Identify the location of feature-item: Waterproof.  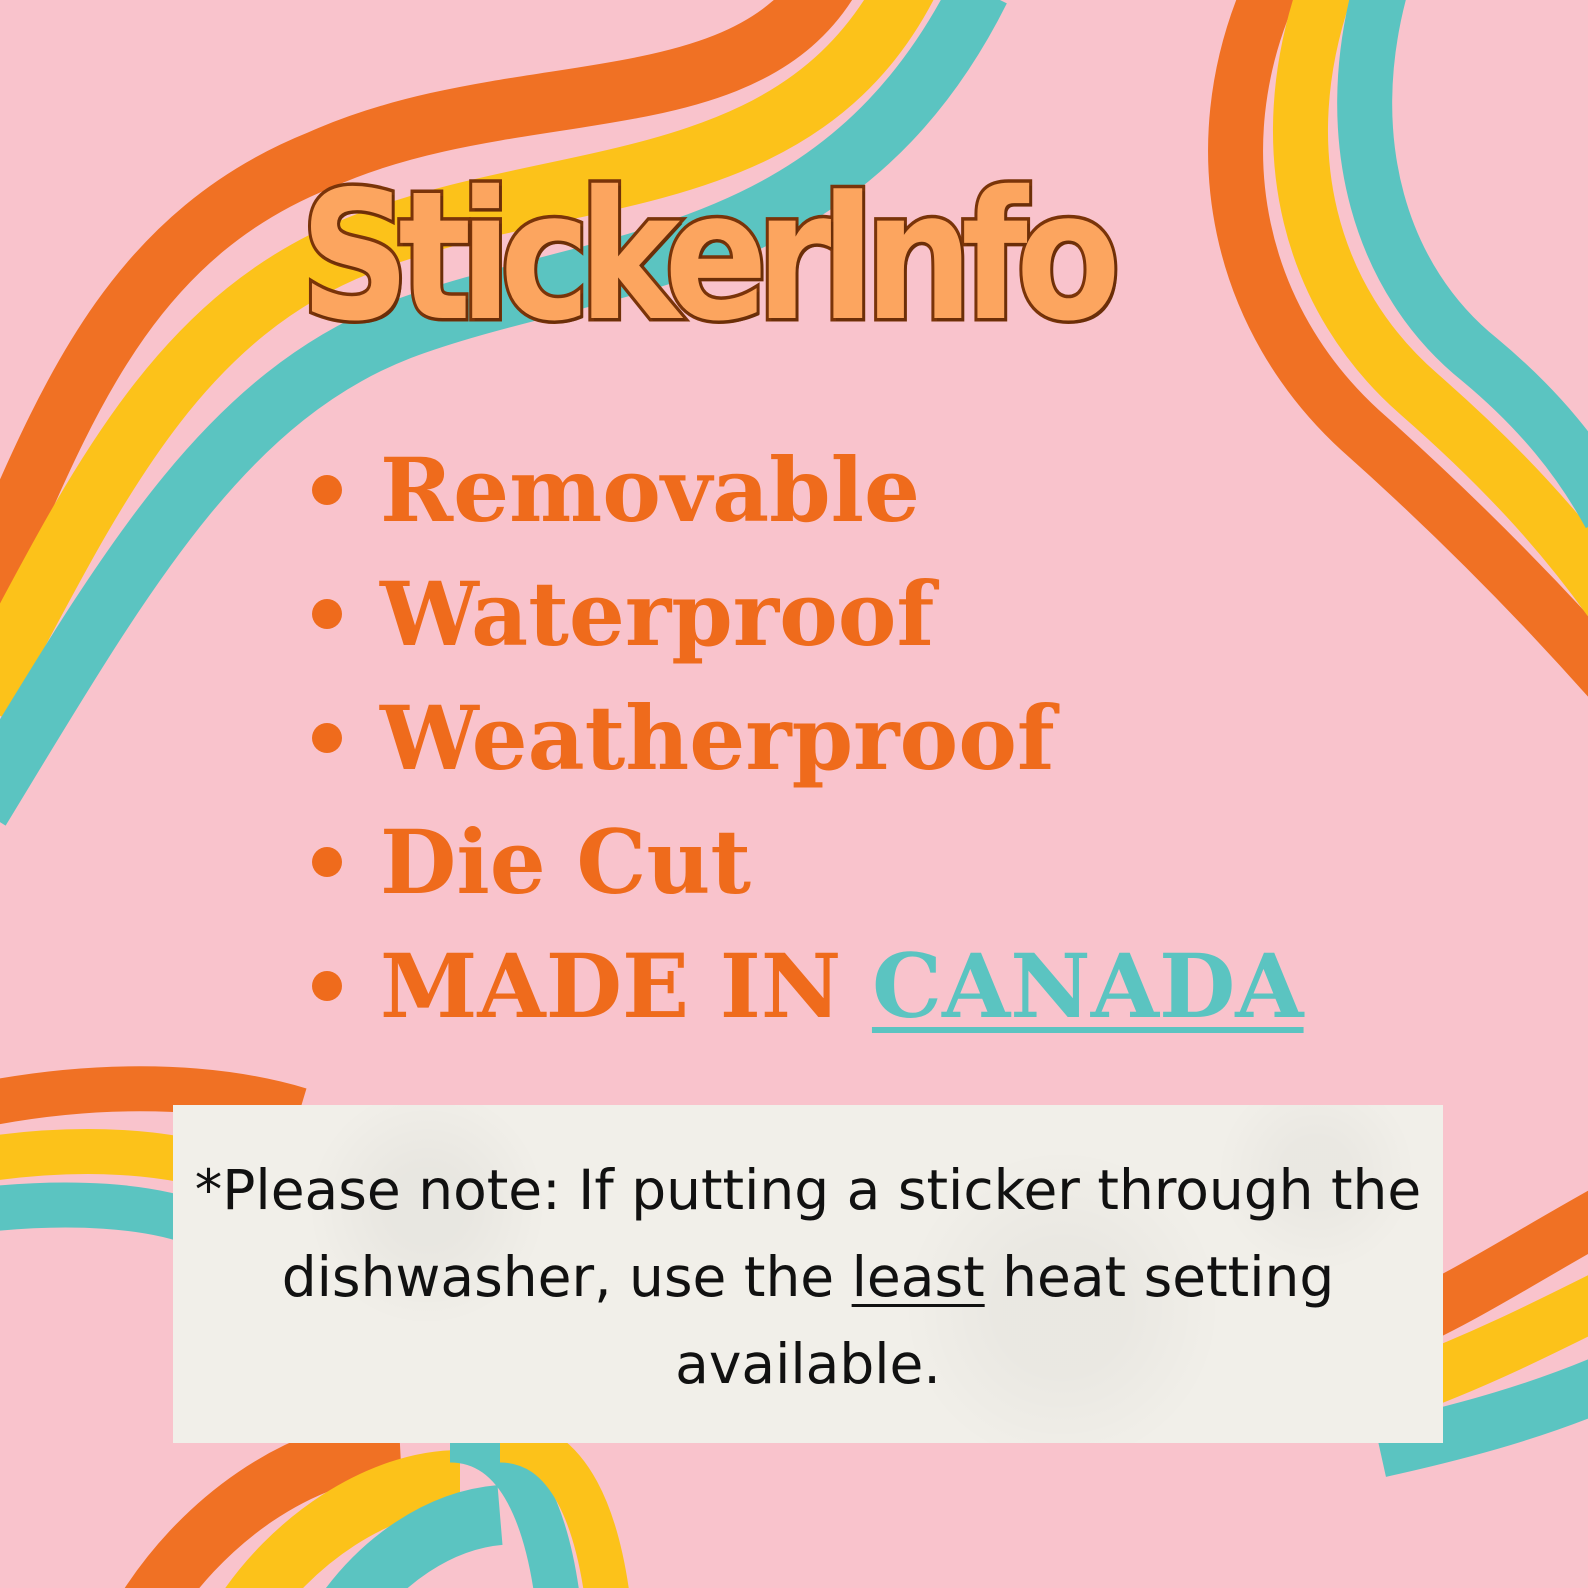
(802, 614).